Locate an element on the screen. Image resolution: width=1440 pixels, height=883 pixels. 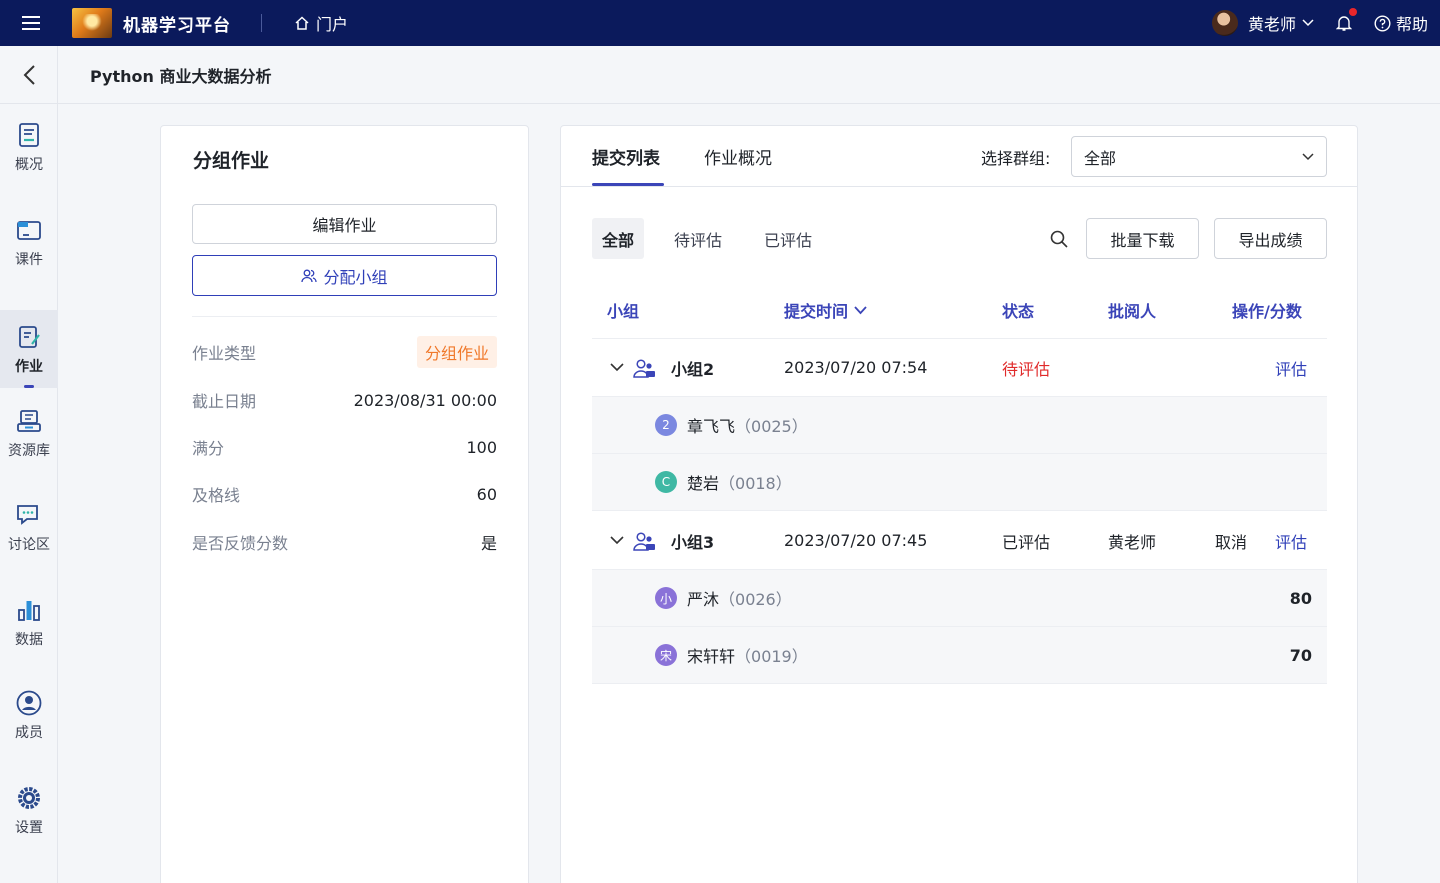
user-name: 黄老师 is located at coordinates (1271, 24).